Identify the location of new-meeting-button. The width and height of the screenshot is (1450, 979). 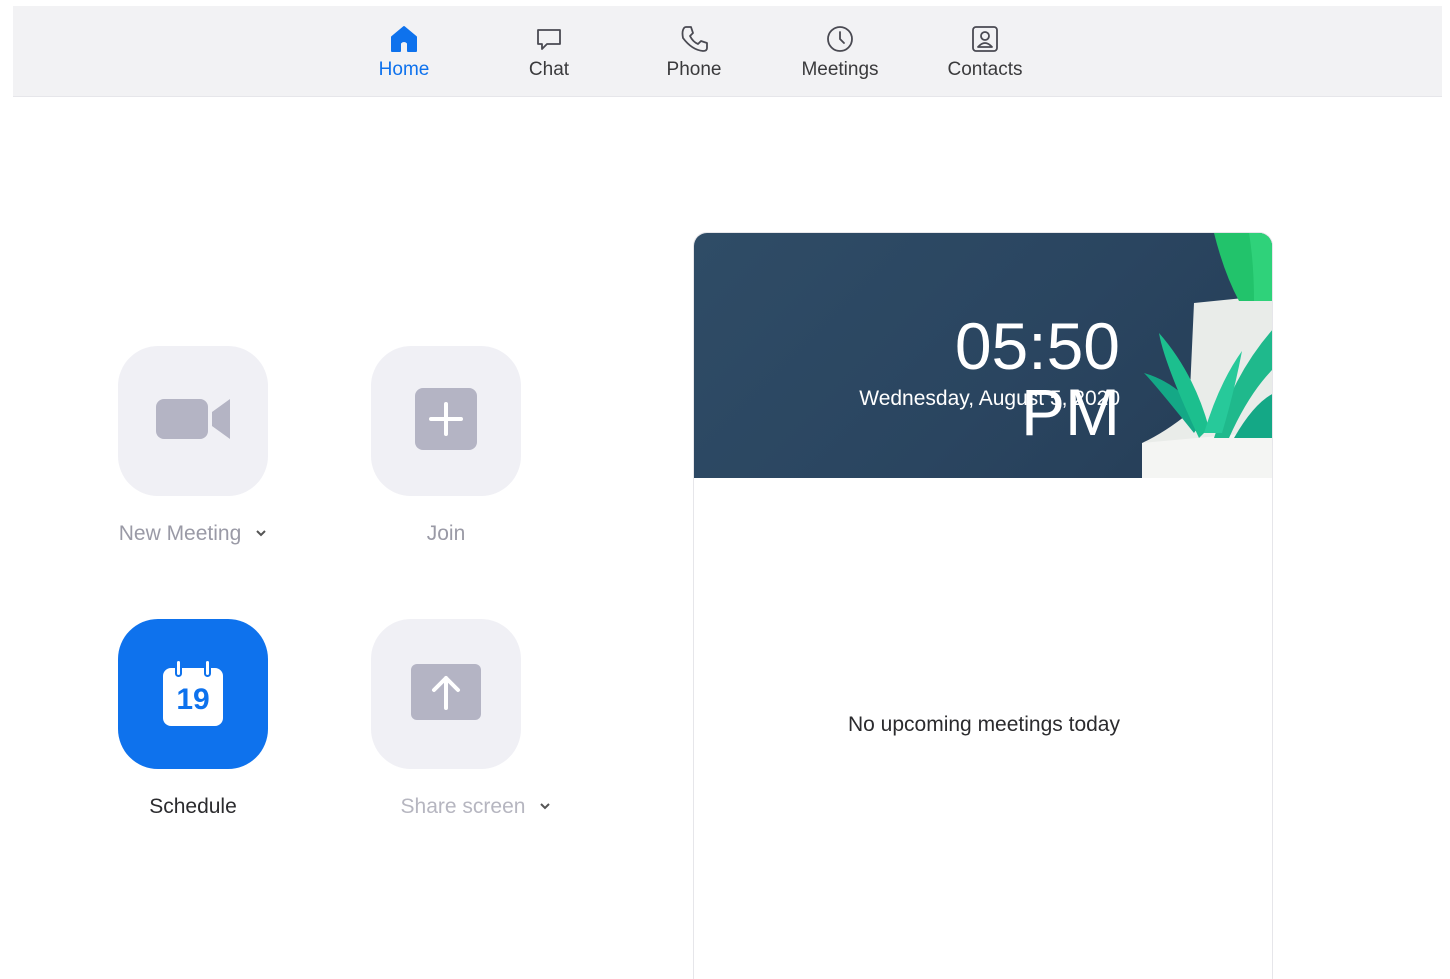
(193, 421).